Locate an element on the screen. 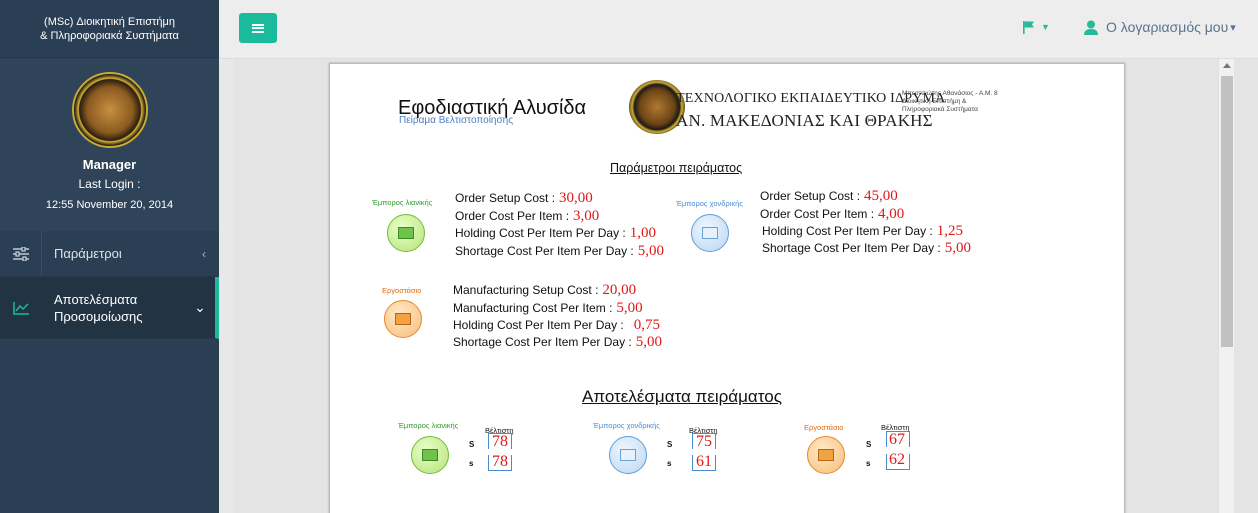  menu-toggle-button is located at coordinates (258, 28).